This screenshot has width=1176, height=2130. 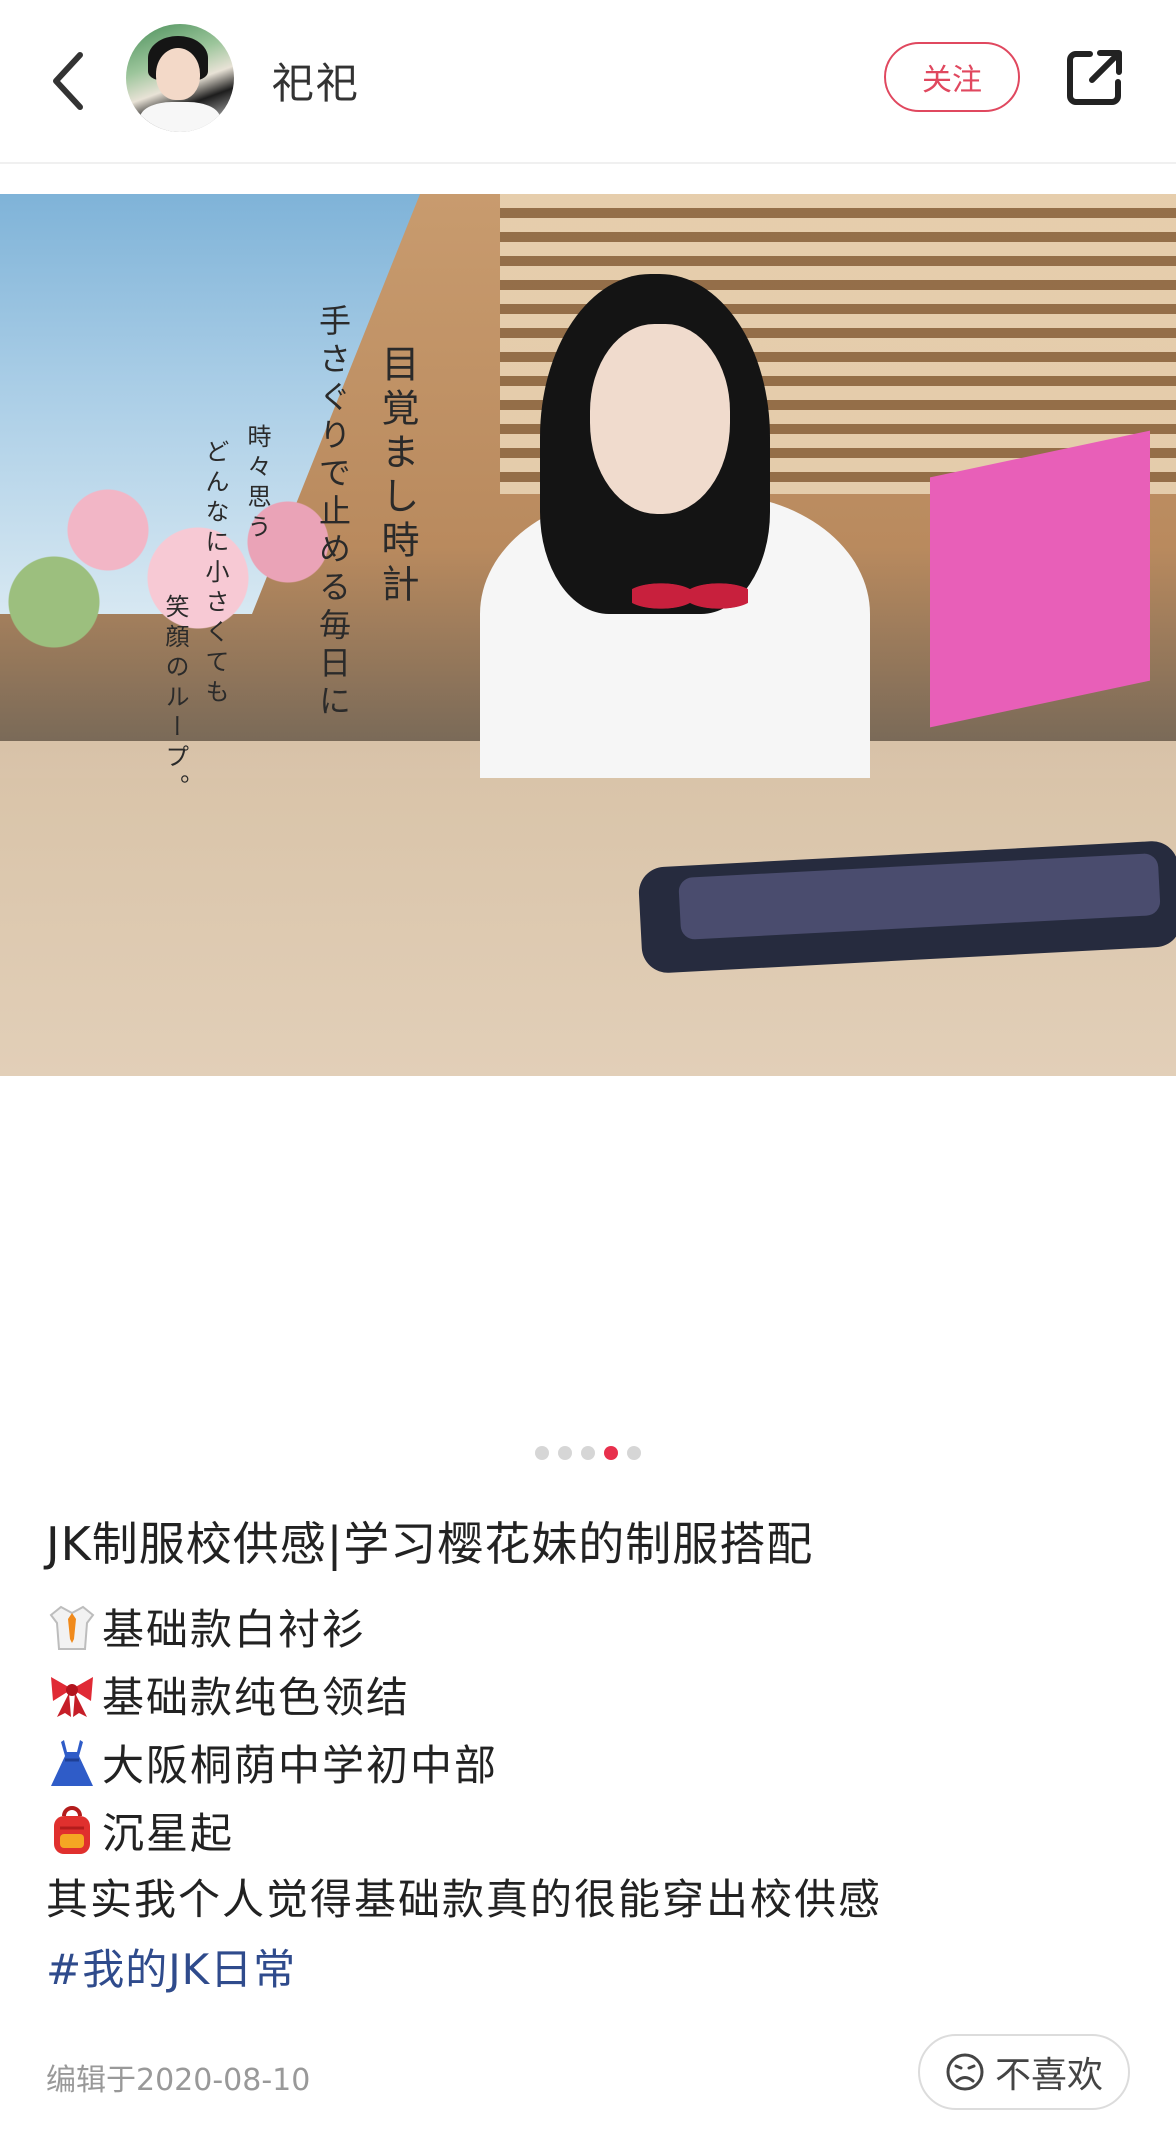 I want to click on post-line: 大阪桐荫中学初中部, so click(x=272, y=1762).